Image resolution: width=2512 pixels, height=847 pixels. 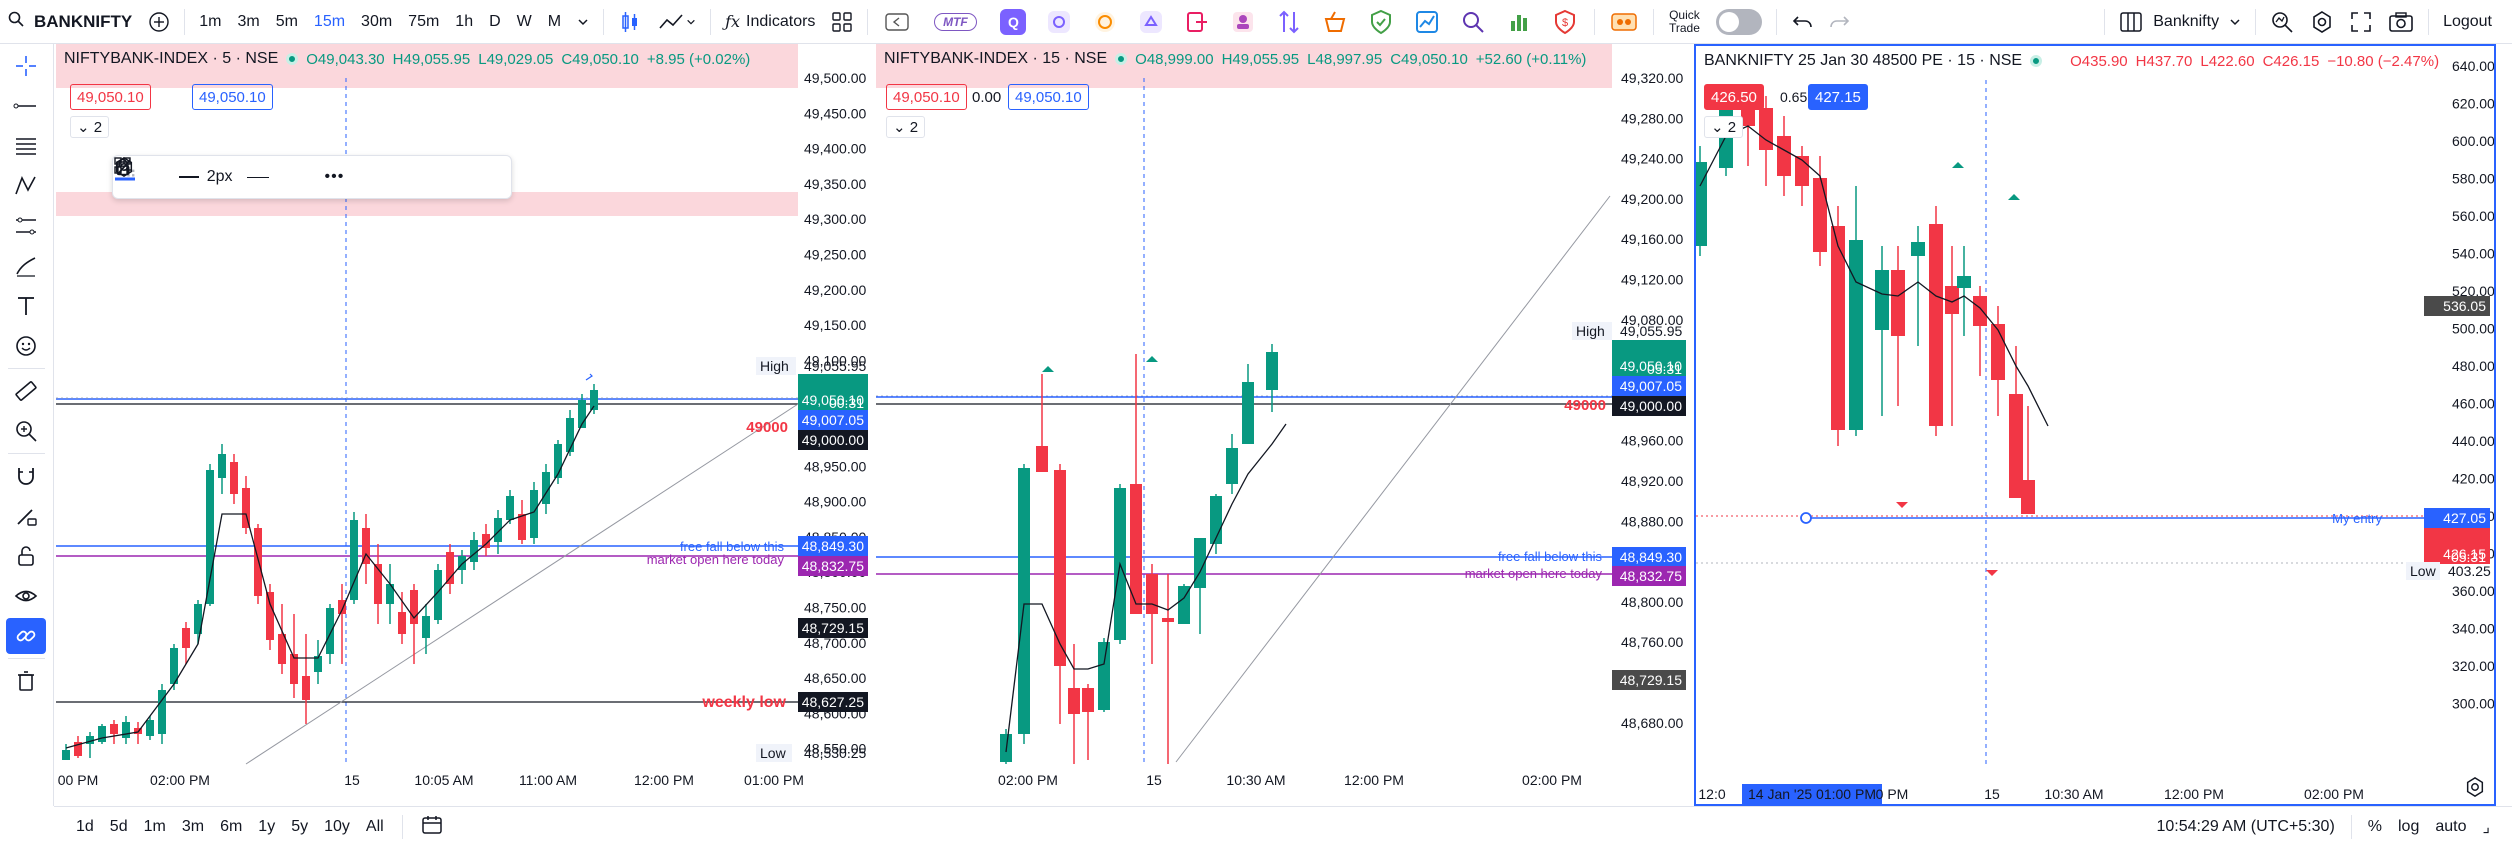 I want to click on trendline-tool, so click(x=26, y=106).